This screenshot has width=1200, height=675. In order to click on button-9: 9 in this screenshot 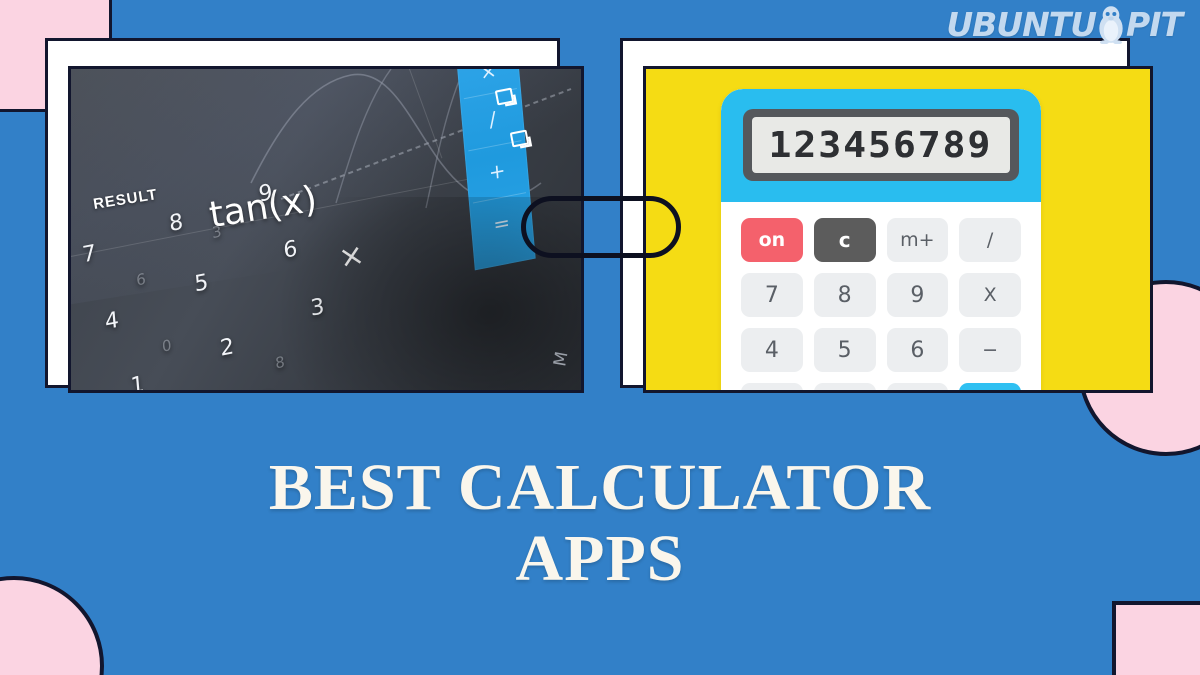, I will do `click(917, 295)`.